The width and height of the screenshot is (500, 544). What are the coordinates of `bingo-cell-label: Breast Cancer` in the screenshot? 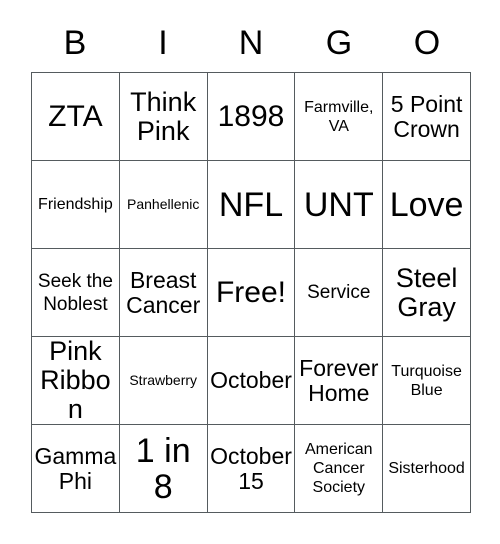 It's located at (163, 292).